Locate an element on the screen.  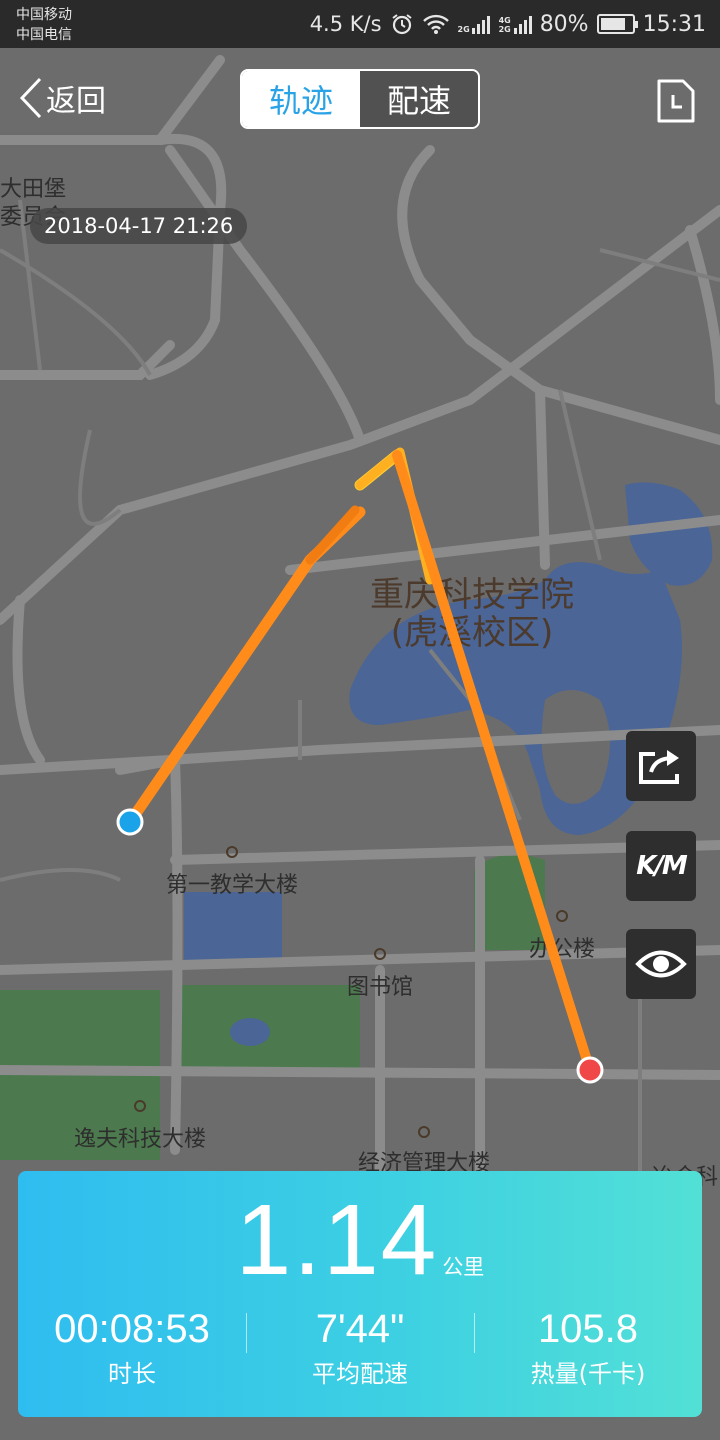
battery-percent: 80% is located at coordinates (564, 24).